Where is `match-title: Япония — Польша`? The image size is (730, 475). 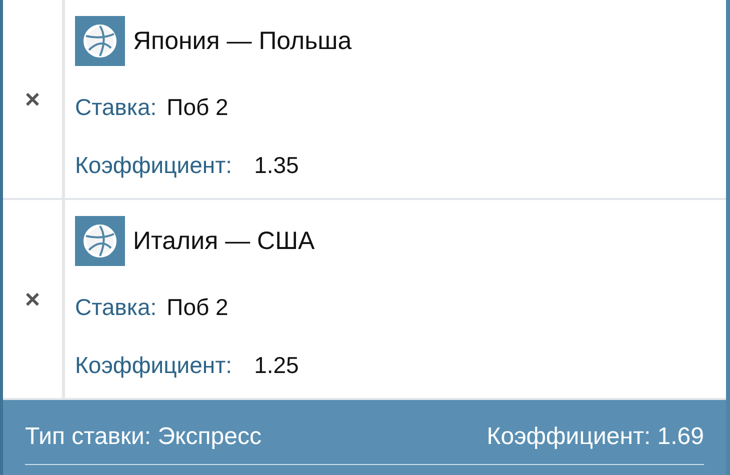 match-title: Япония — Польша is located at coordinates (242, 41).